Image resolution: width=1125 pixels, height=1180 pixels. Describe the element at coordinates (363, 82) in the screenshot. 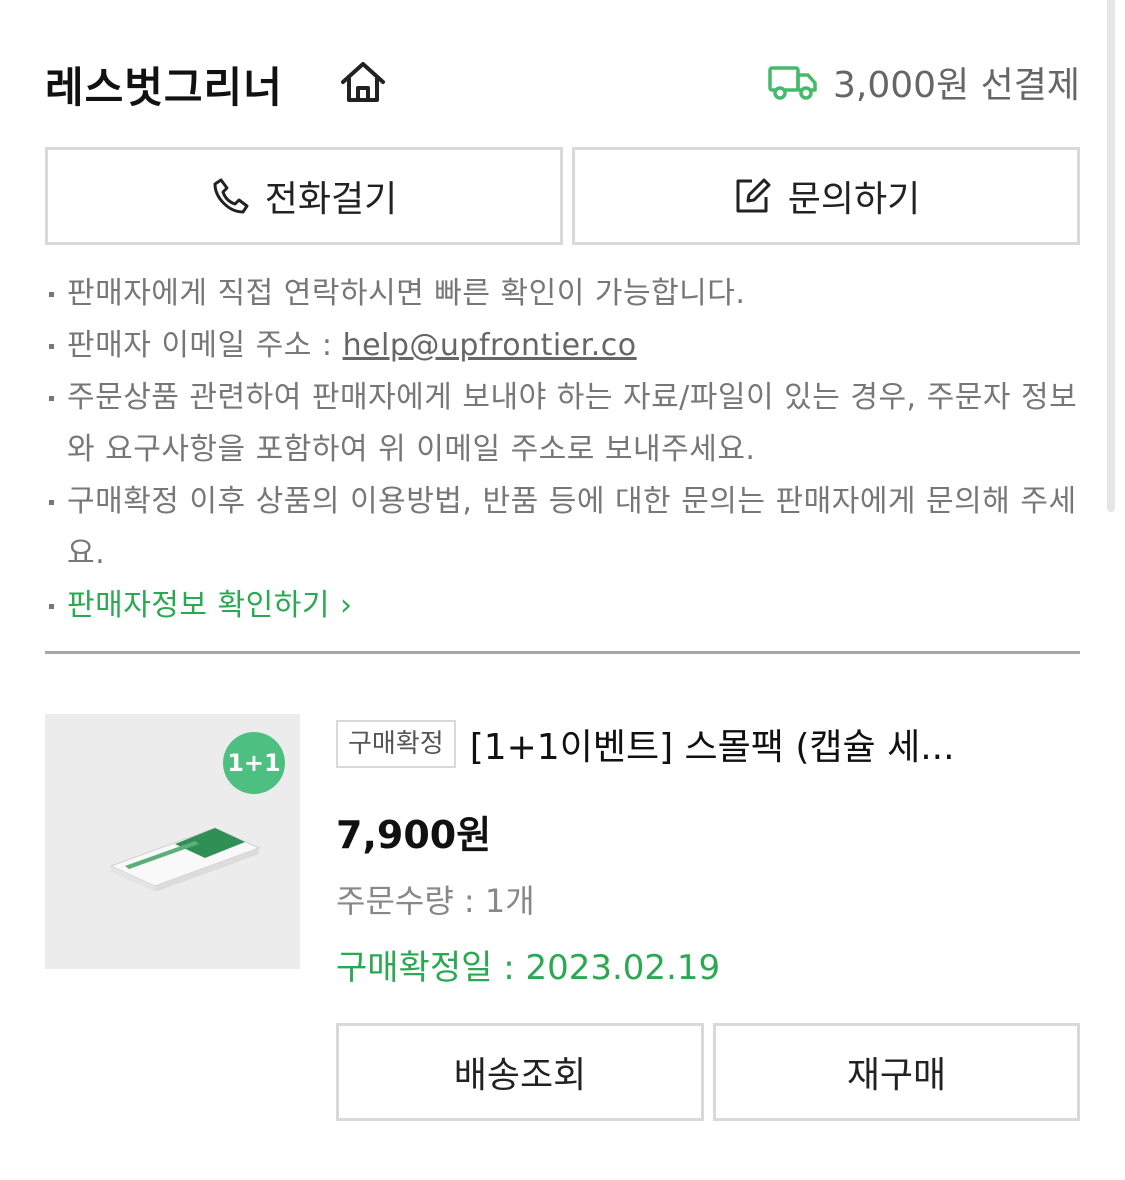

I see `home-icon` at that location.